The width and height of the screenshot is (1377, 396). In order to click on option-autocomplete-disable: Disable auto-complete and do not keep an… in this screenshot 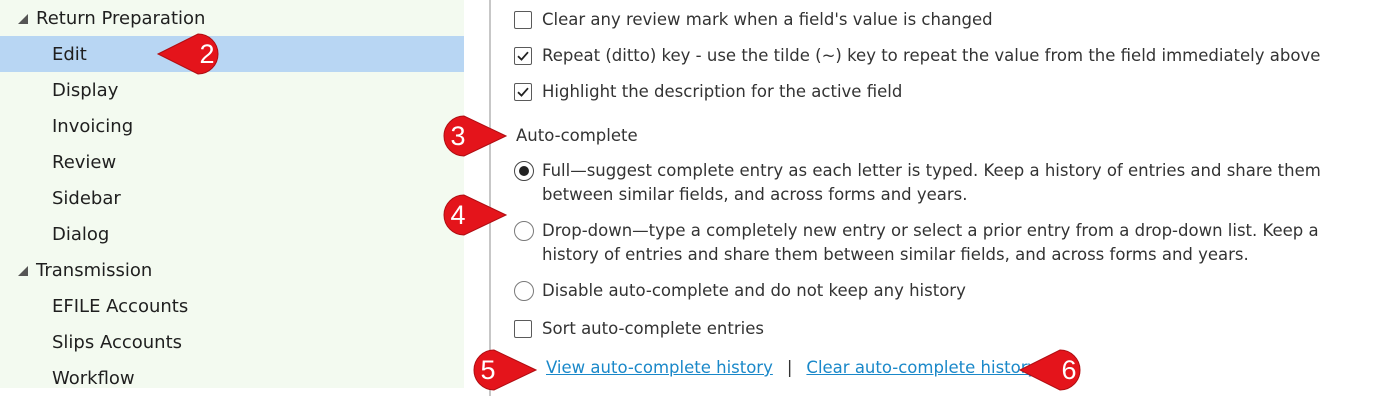, I will do `click(740, 291)`.